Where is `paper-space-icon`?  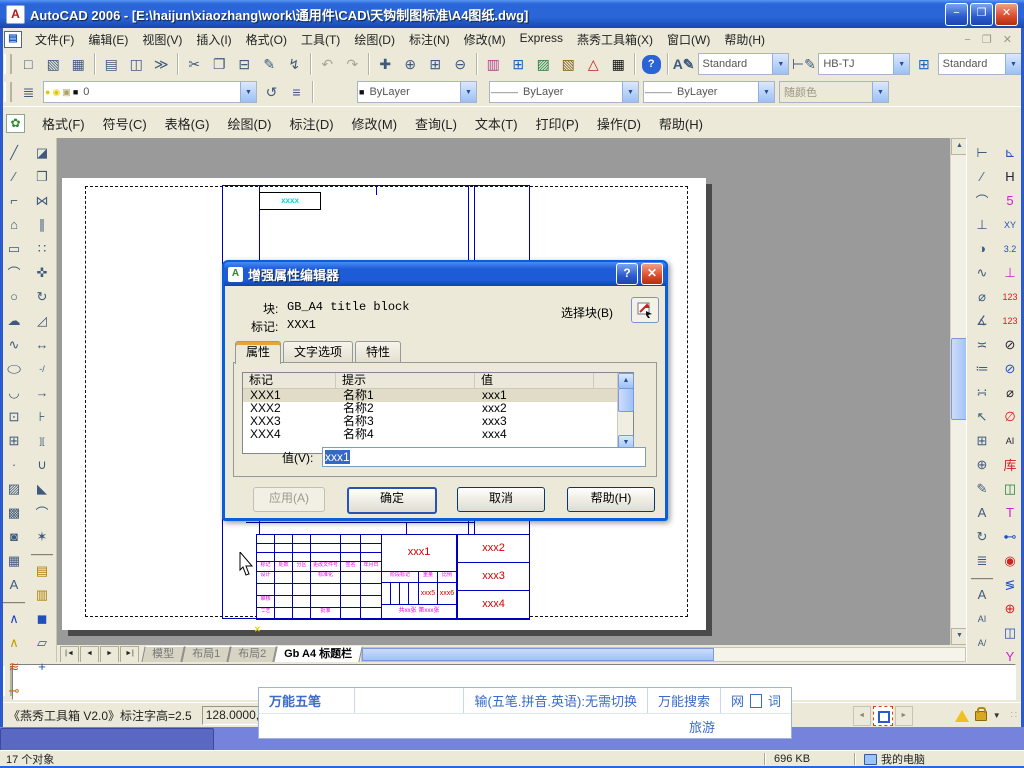
paper-space-icon is located at coordinates (882, 715).